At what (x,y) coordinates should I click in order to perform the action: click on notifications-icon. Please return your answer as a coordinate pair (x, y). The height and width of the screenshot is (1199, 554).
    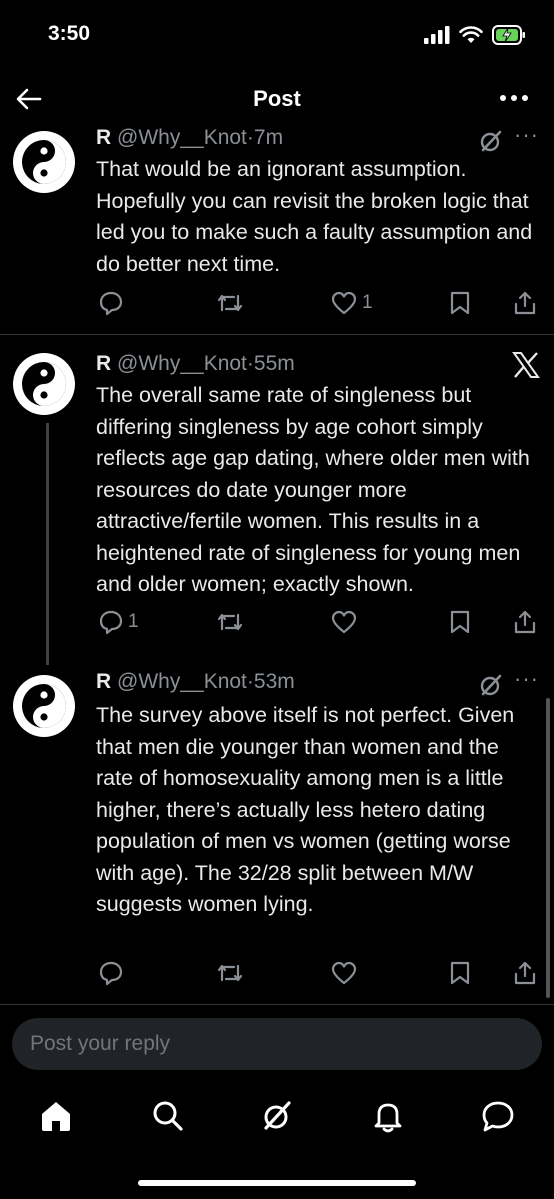
    Looking at the image, I should click on (388, 1116).